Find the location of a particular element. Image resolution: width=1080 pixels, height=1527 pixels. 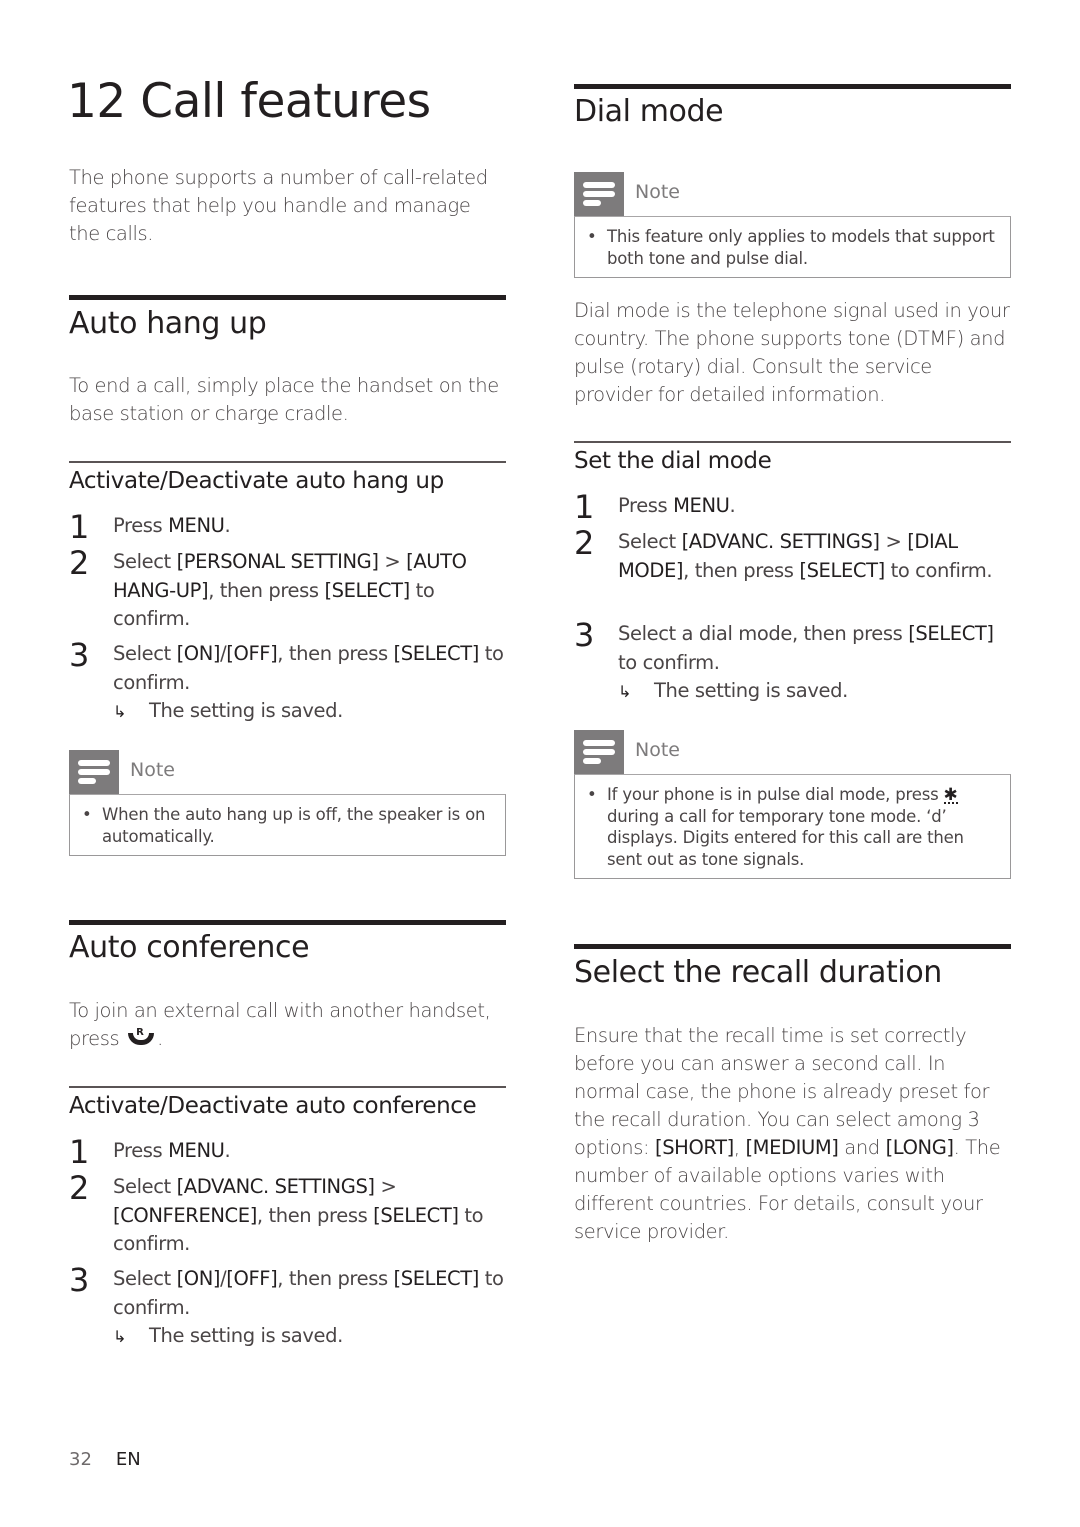

page-footer: 32 EN is located at coordinates (105, 1459).